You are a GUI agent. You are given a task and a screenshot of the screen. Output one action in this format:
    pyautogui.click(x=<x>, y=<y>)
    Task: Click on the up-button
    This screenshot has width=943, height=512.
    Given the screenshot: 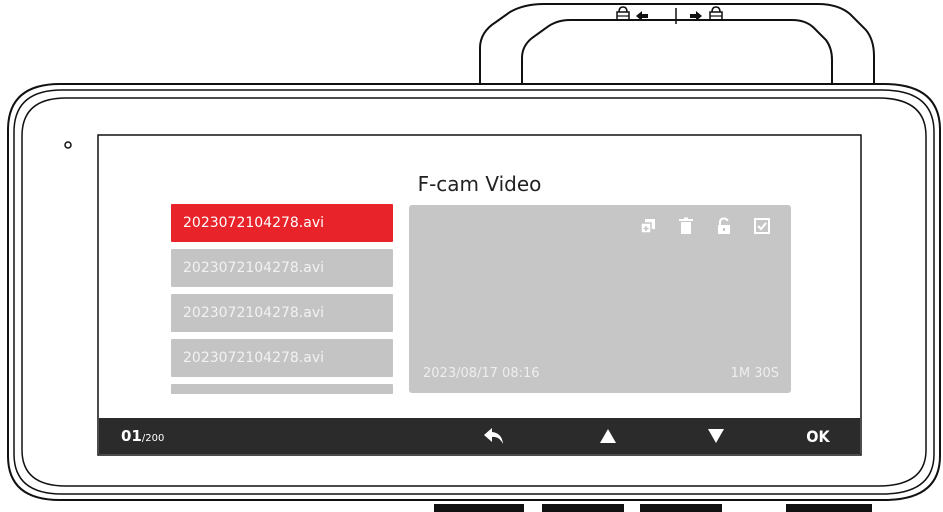 What is the action you would take?
    pyautogui.click(x=608, y=436)
    